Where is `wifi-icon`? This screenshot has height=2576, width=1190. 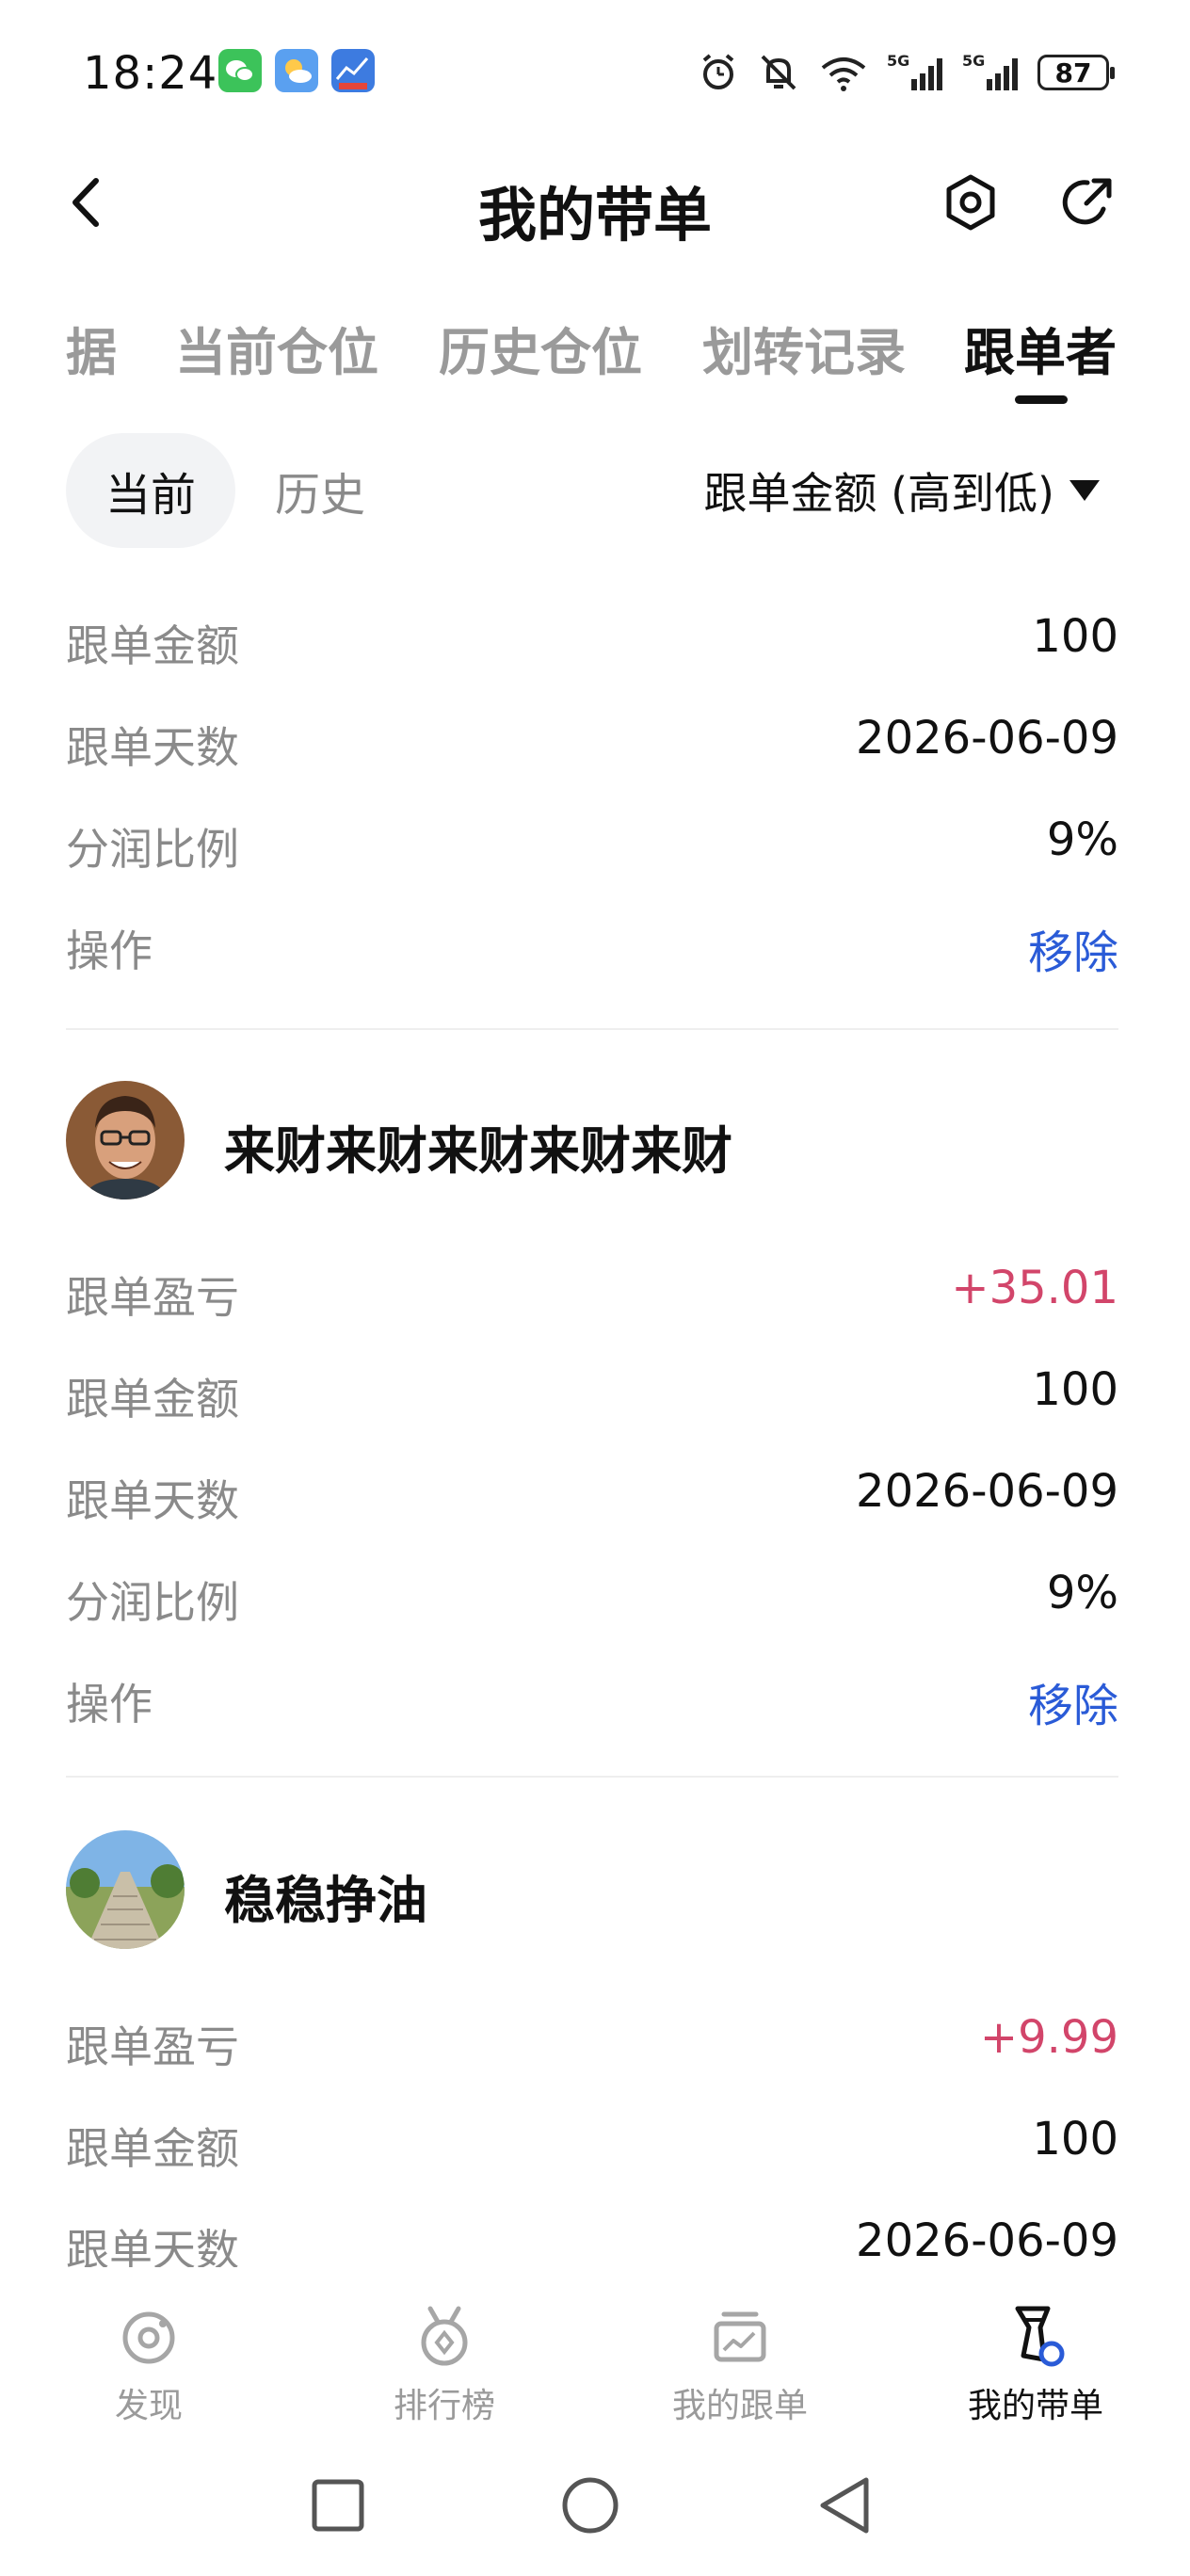 wifi-icon is located at coordinates (844, 74).